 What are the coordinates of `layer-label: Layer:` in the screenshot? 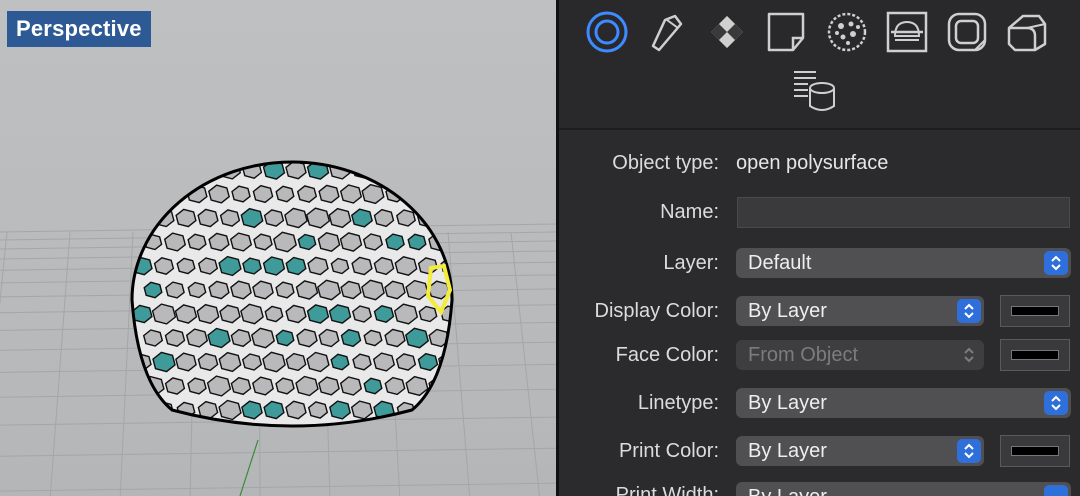 It's located at (691, 263).